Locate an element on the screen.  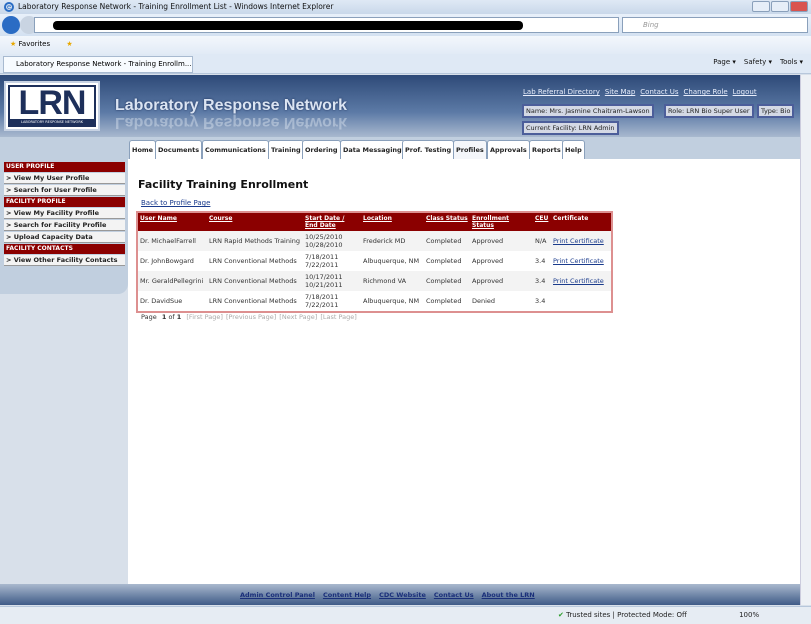
site-map-link: Site Map is located at coordinates (620, 92).